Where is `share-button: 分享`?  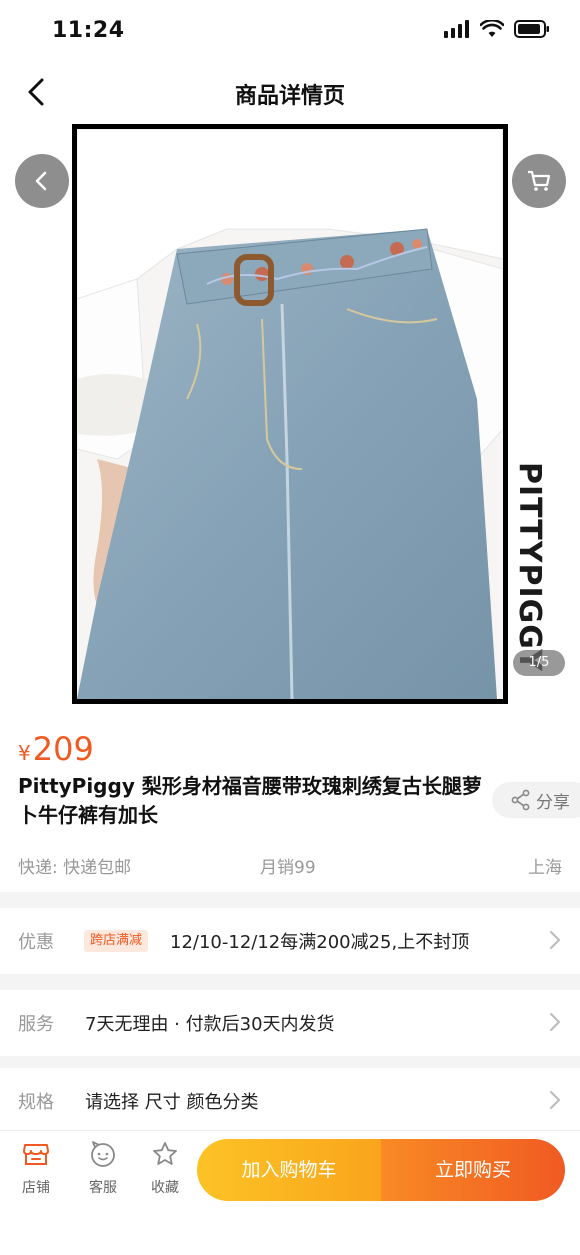
share-button: 分享 is located at coordinates (536, 800).